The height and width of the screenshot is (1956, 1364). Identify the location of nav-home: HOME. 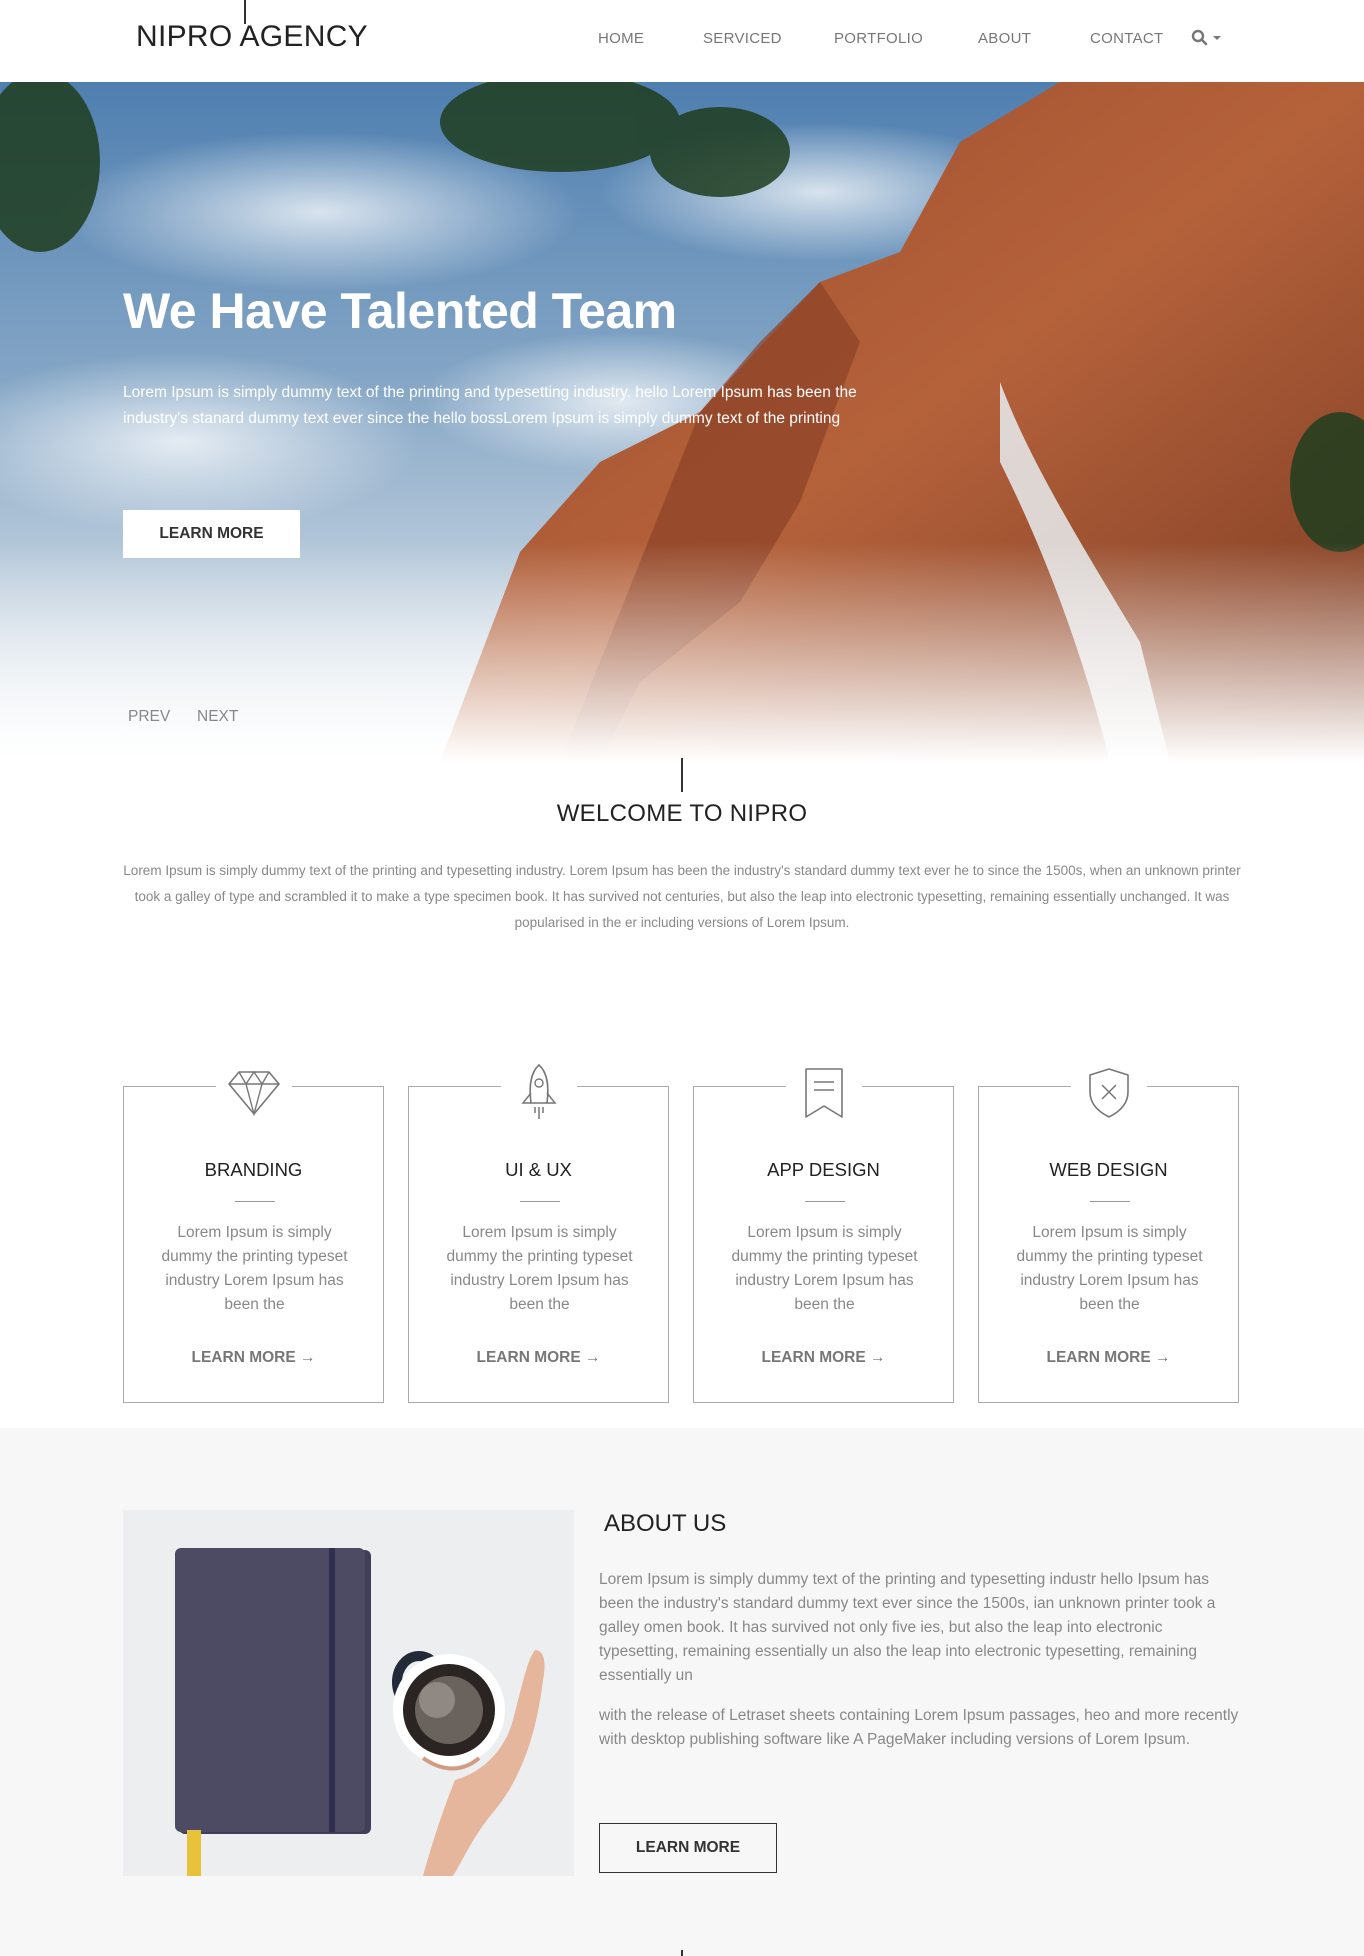
(621, 38).